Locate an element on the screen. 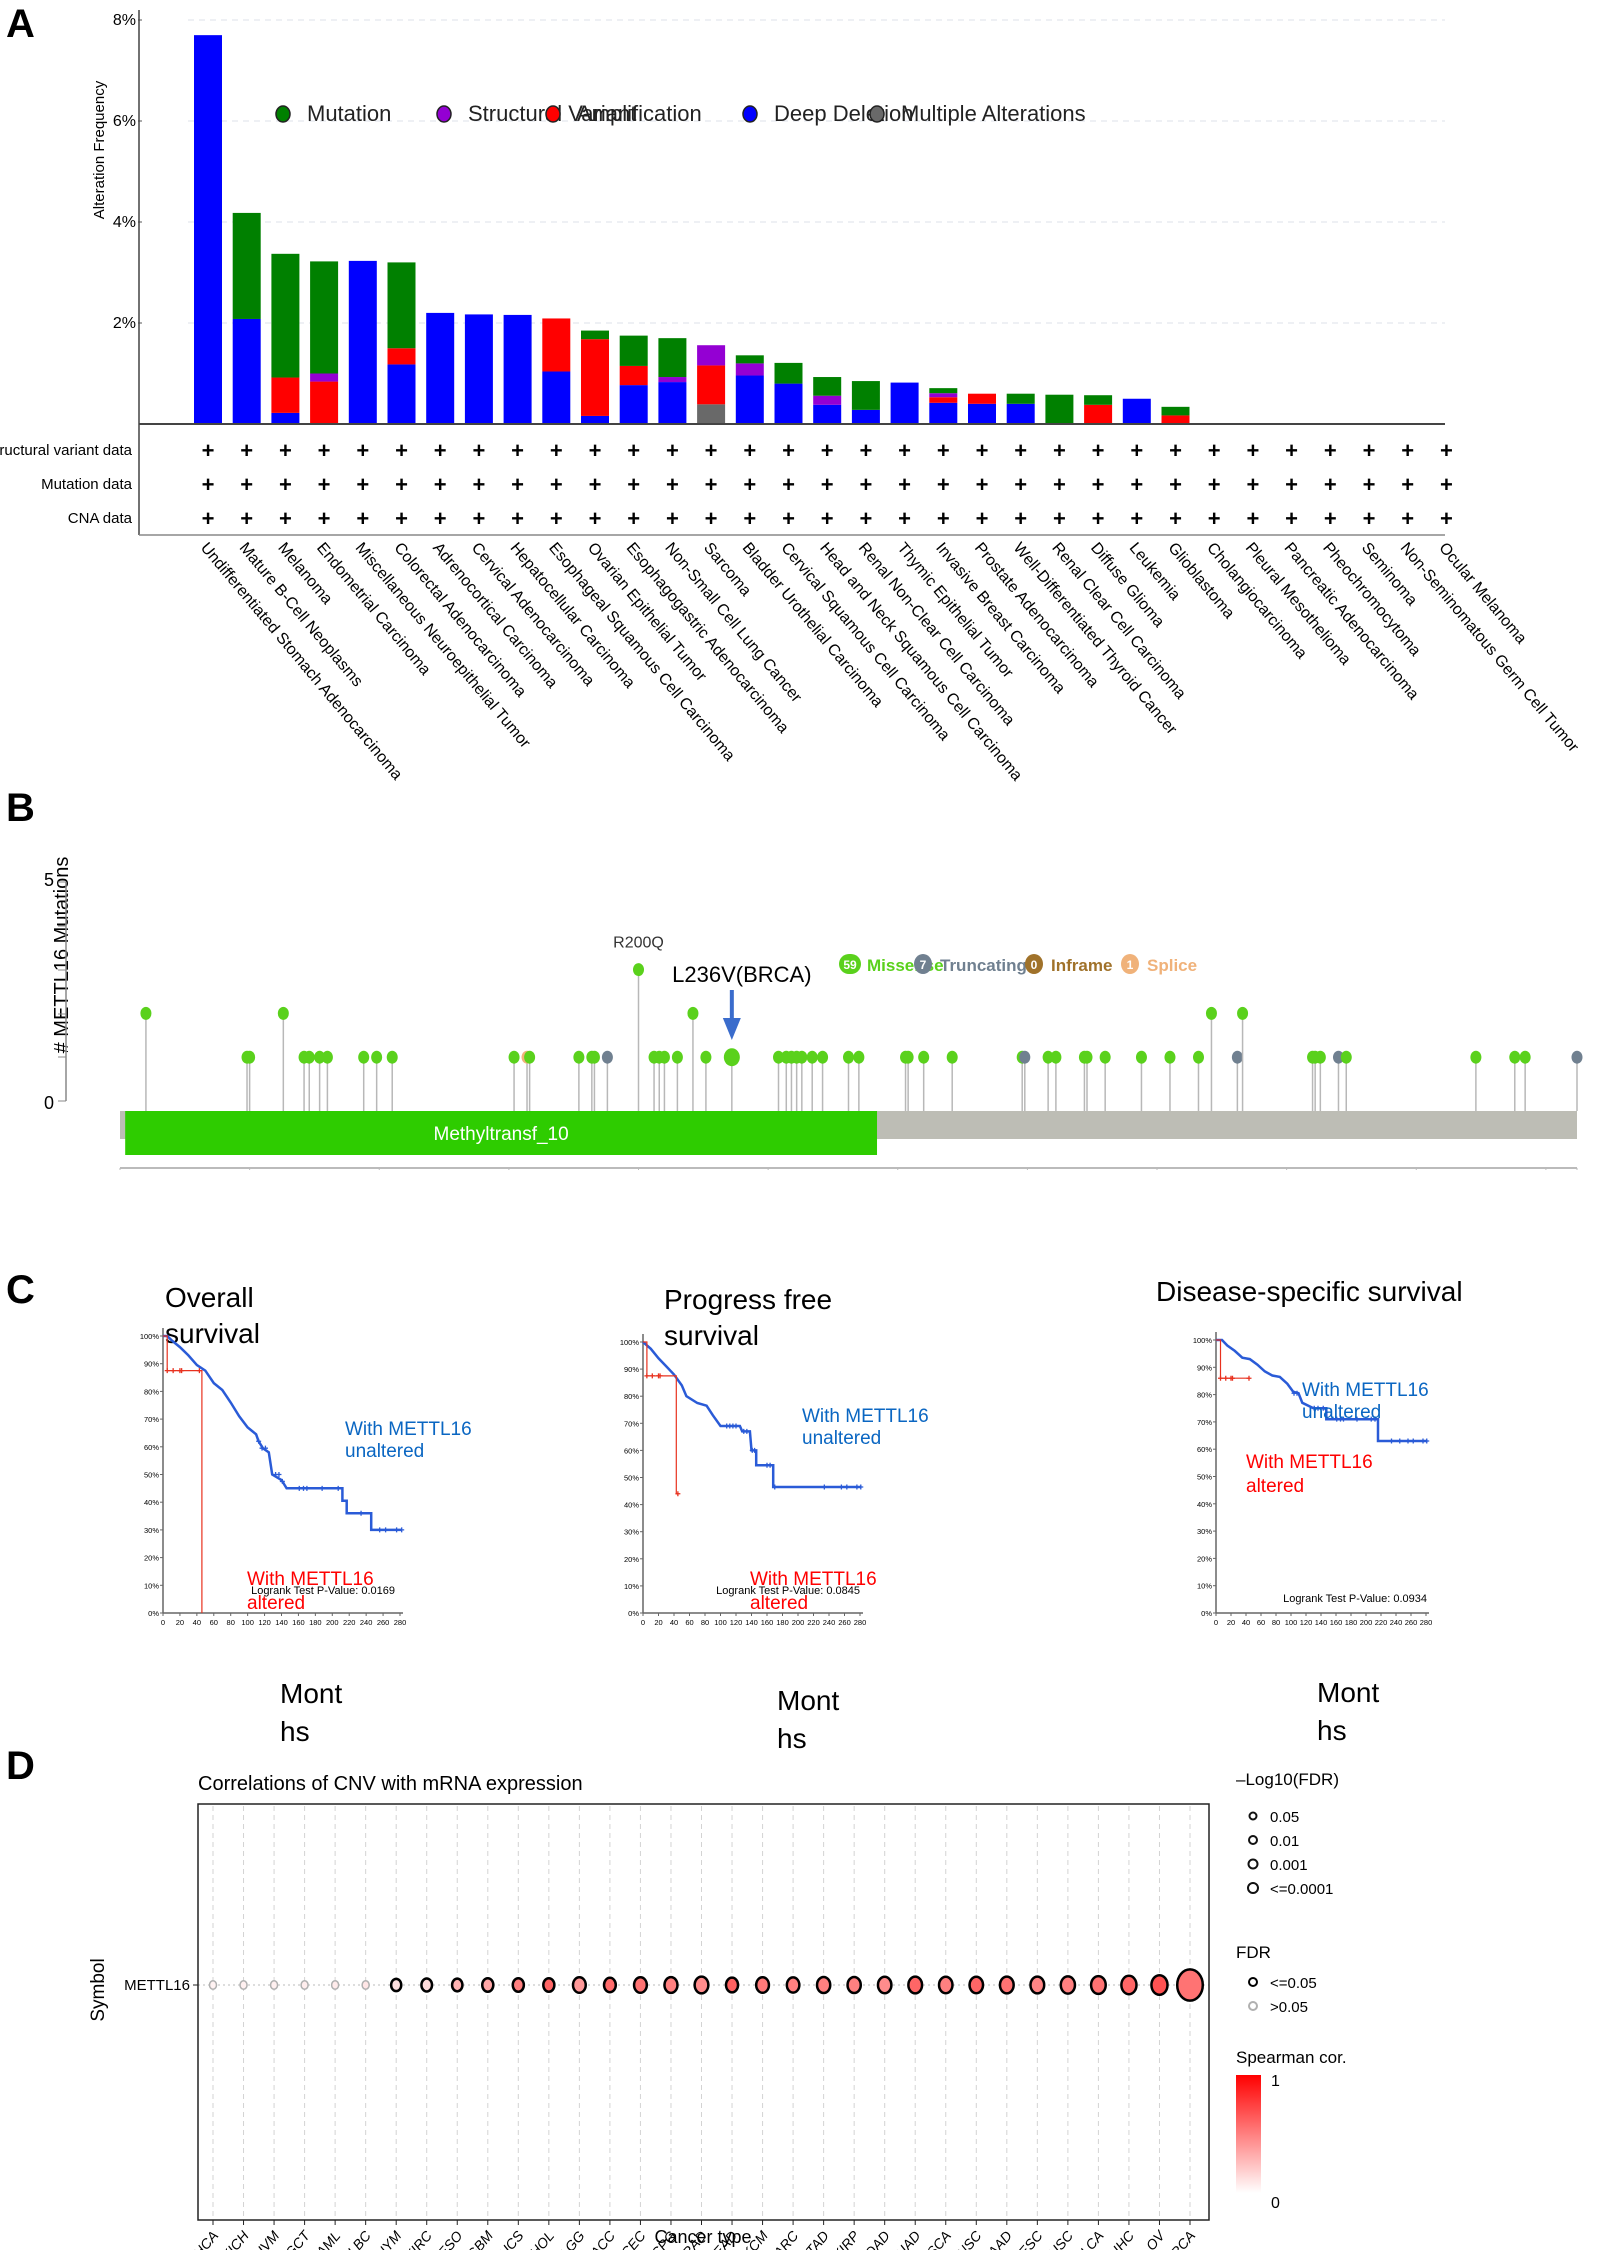  x-tick-label: Non-Seminomatous Germ Cell Tumor is located at coordinates (1489, 648).